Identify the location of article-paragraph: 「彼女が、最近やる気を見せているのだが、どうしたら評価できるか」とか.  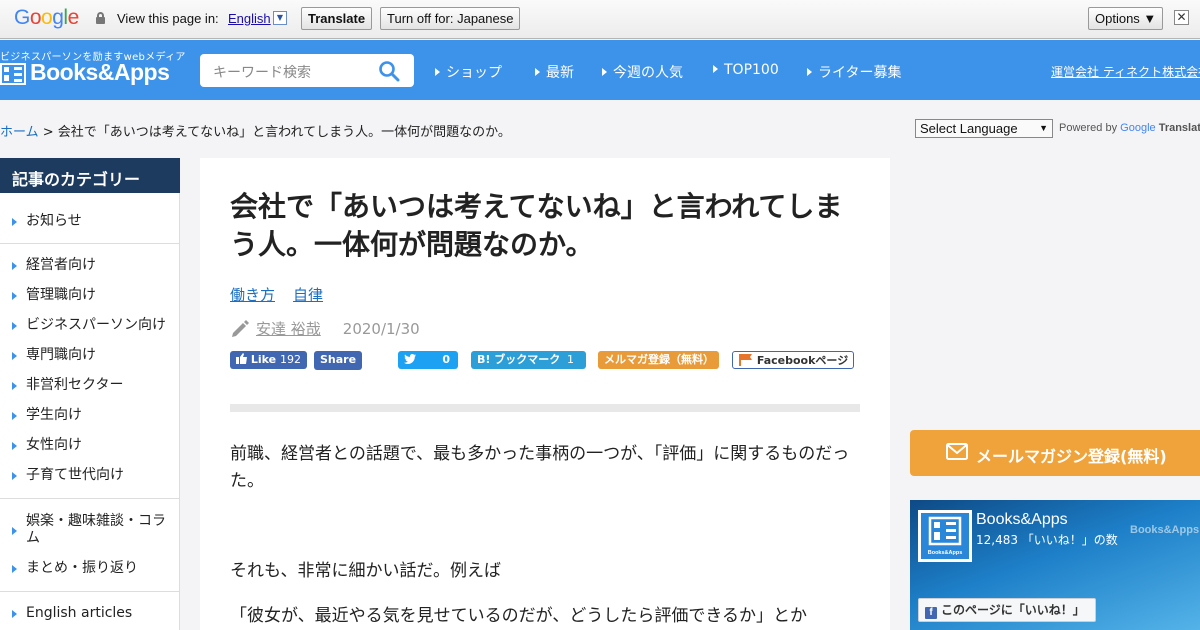
(518, 616).